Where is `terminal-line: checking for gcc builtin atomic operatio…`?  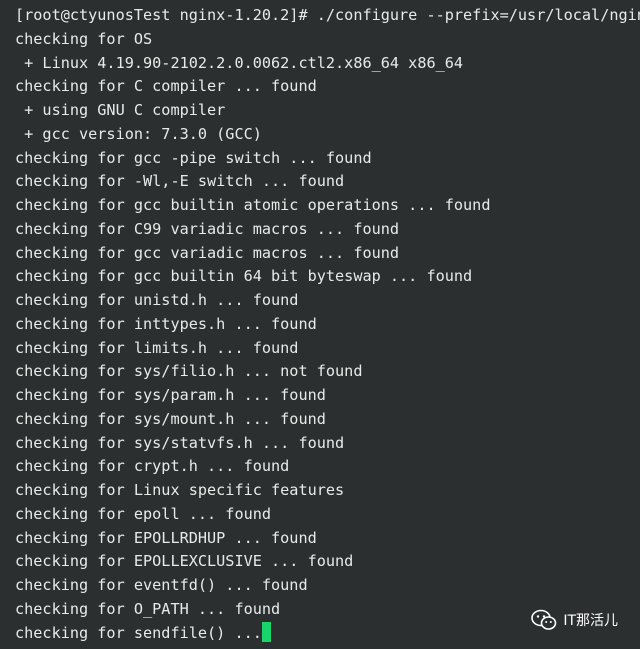 terminal-line: checking for gcc builtin atomic operatio… is located at coordinates (253, 205).